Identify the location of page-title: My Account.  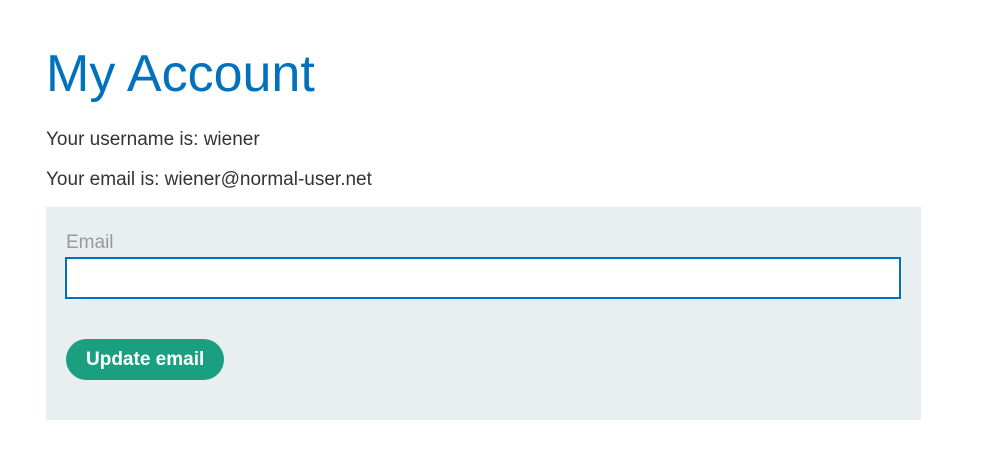
(180, 74).